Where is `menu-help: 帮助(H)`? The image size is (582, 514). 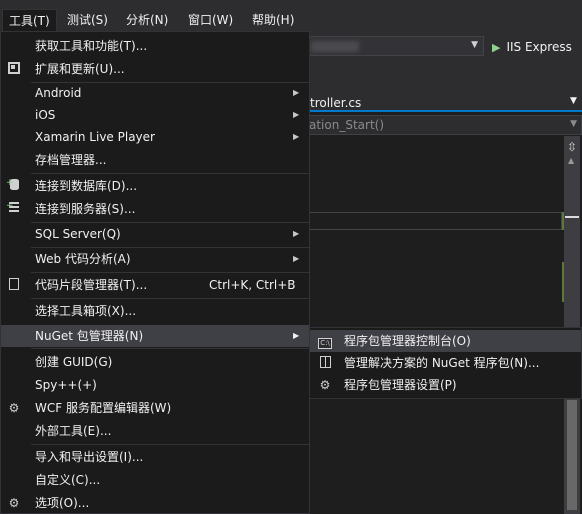
menu-help: 帮助(H) is located at coordinates (273, 20).